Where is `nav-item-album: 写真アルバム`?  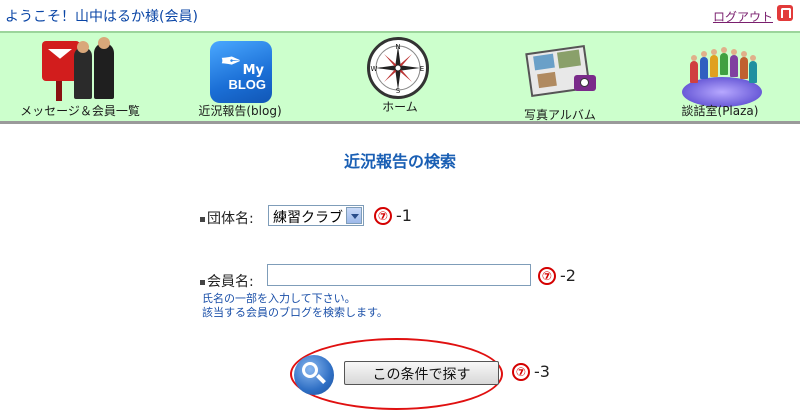 nav-item-album: 写真アルバム is located at coordinates (560, 77).